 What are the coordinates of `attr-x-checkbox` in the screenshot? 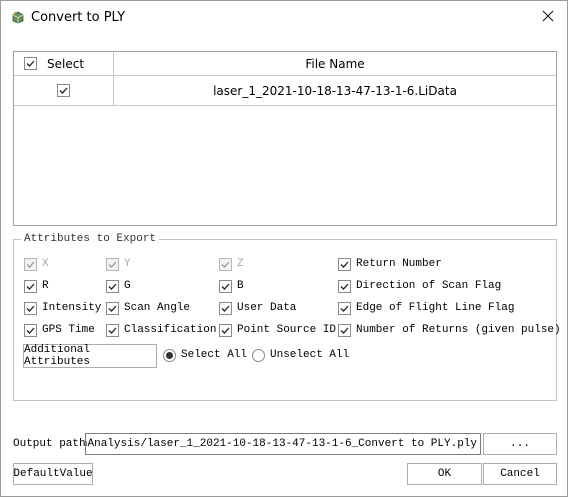 It's located at (30, 264).